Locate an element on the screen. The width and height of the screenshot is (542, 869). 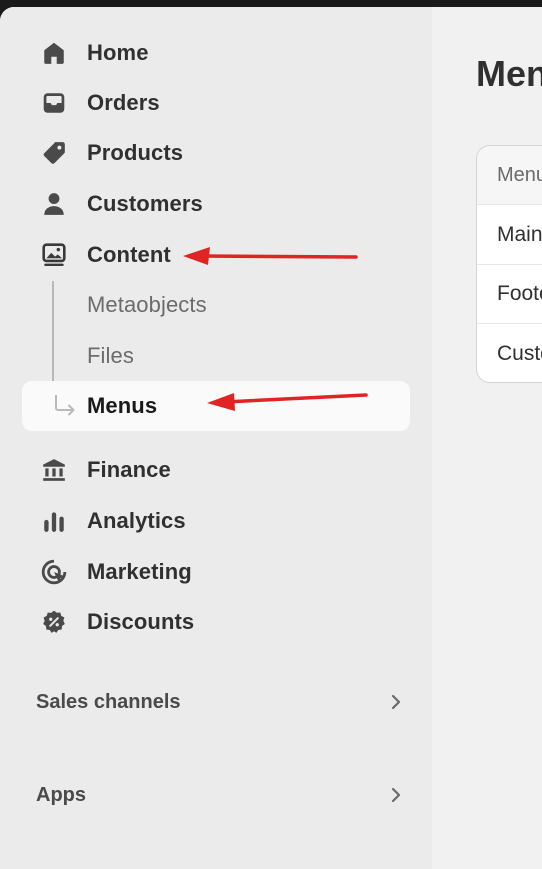
sidebar-item-label: Finance is located at coordinates (129, 469).